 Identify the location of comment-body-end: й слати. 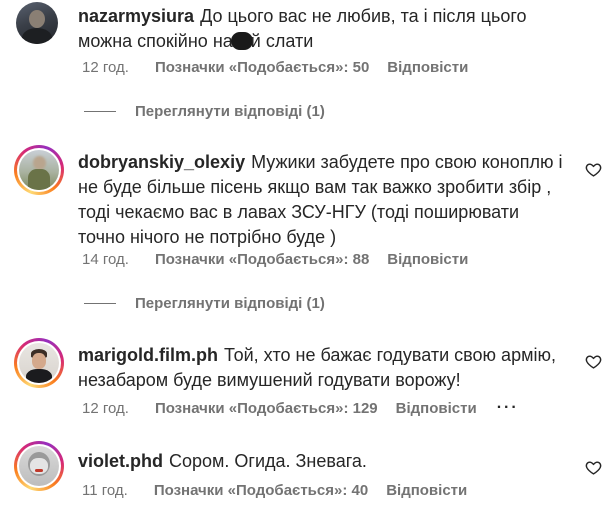
(282, 41).